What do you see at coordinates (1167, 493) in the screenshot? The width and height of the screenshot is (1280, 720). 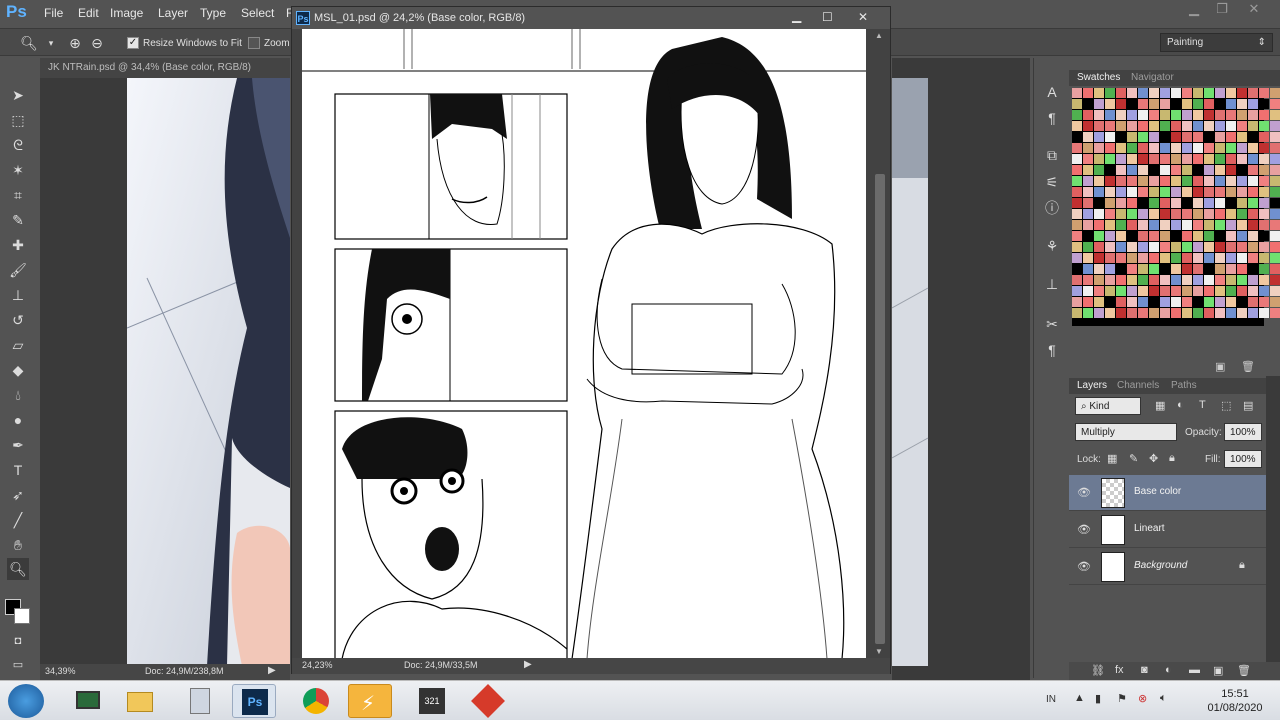 I see `layer-row-base-color: 👁︎ Base color` at bounding box center [1167, 493].